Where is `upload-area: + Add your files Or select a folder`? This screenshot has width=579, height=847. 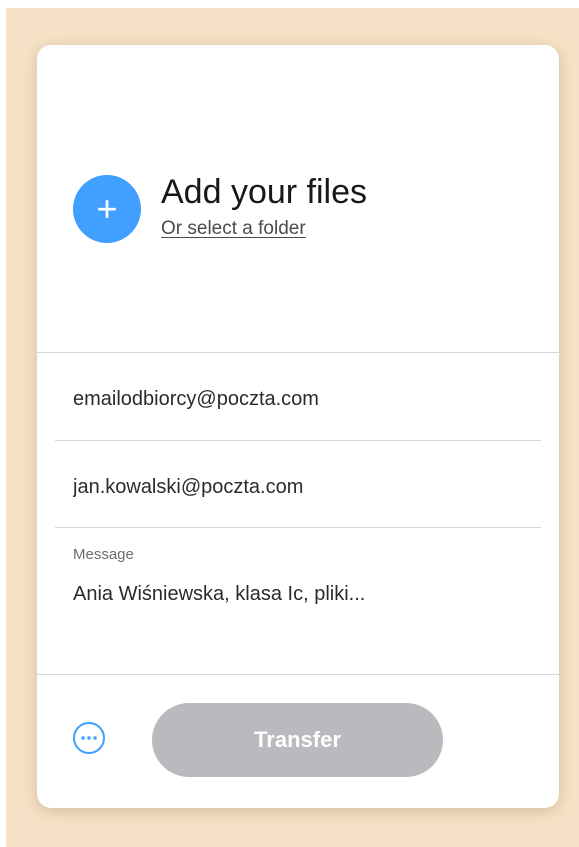 upload-area: + Add your files Or select a folder is located at coordinates (220, 207).